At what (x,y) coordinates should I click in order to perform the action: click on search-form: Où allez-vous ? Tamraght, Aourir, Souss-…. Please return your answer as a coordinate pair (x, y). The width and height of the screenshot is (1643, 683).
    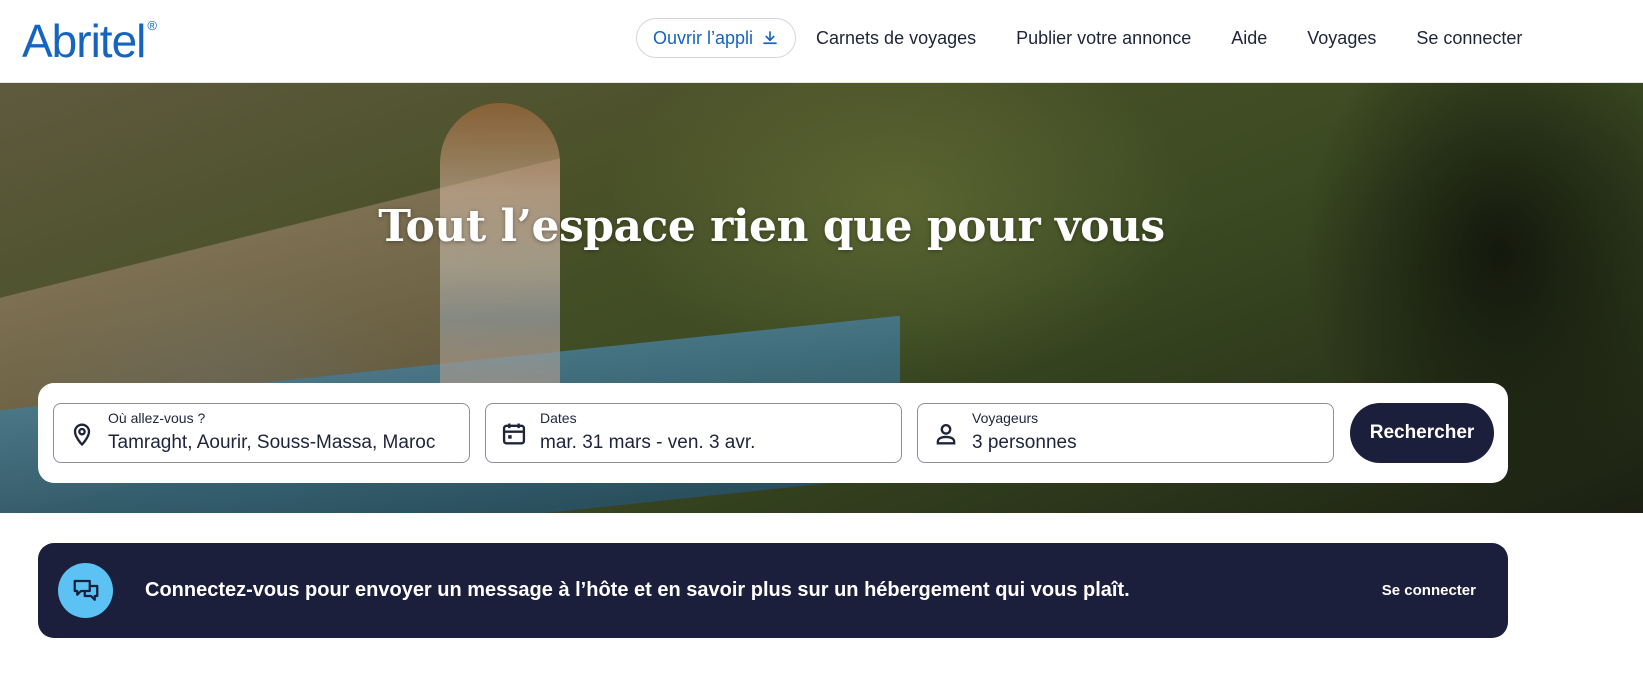
    Looking at the image, I should click on (773, 433).